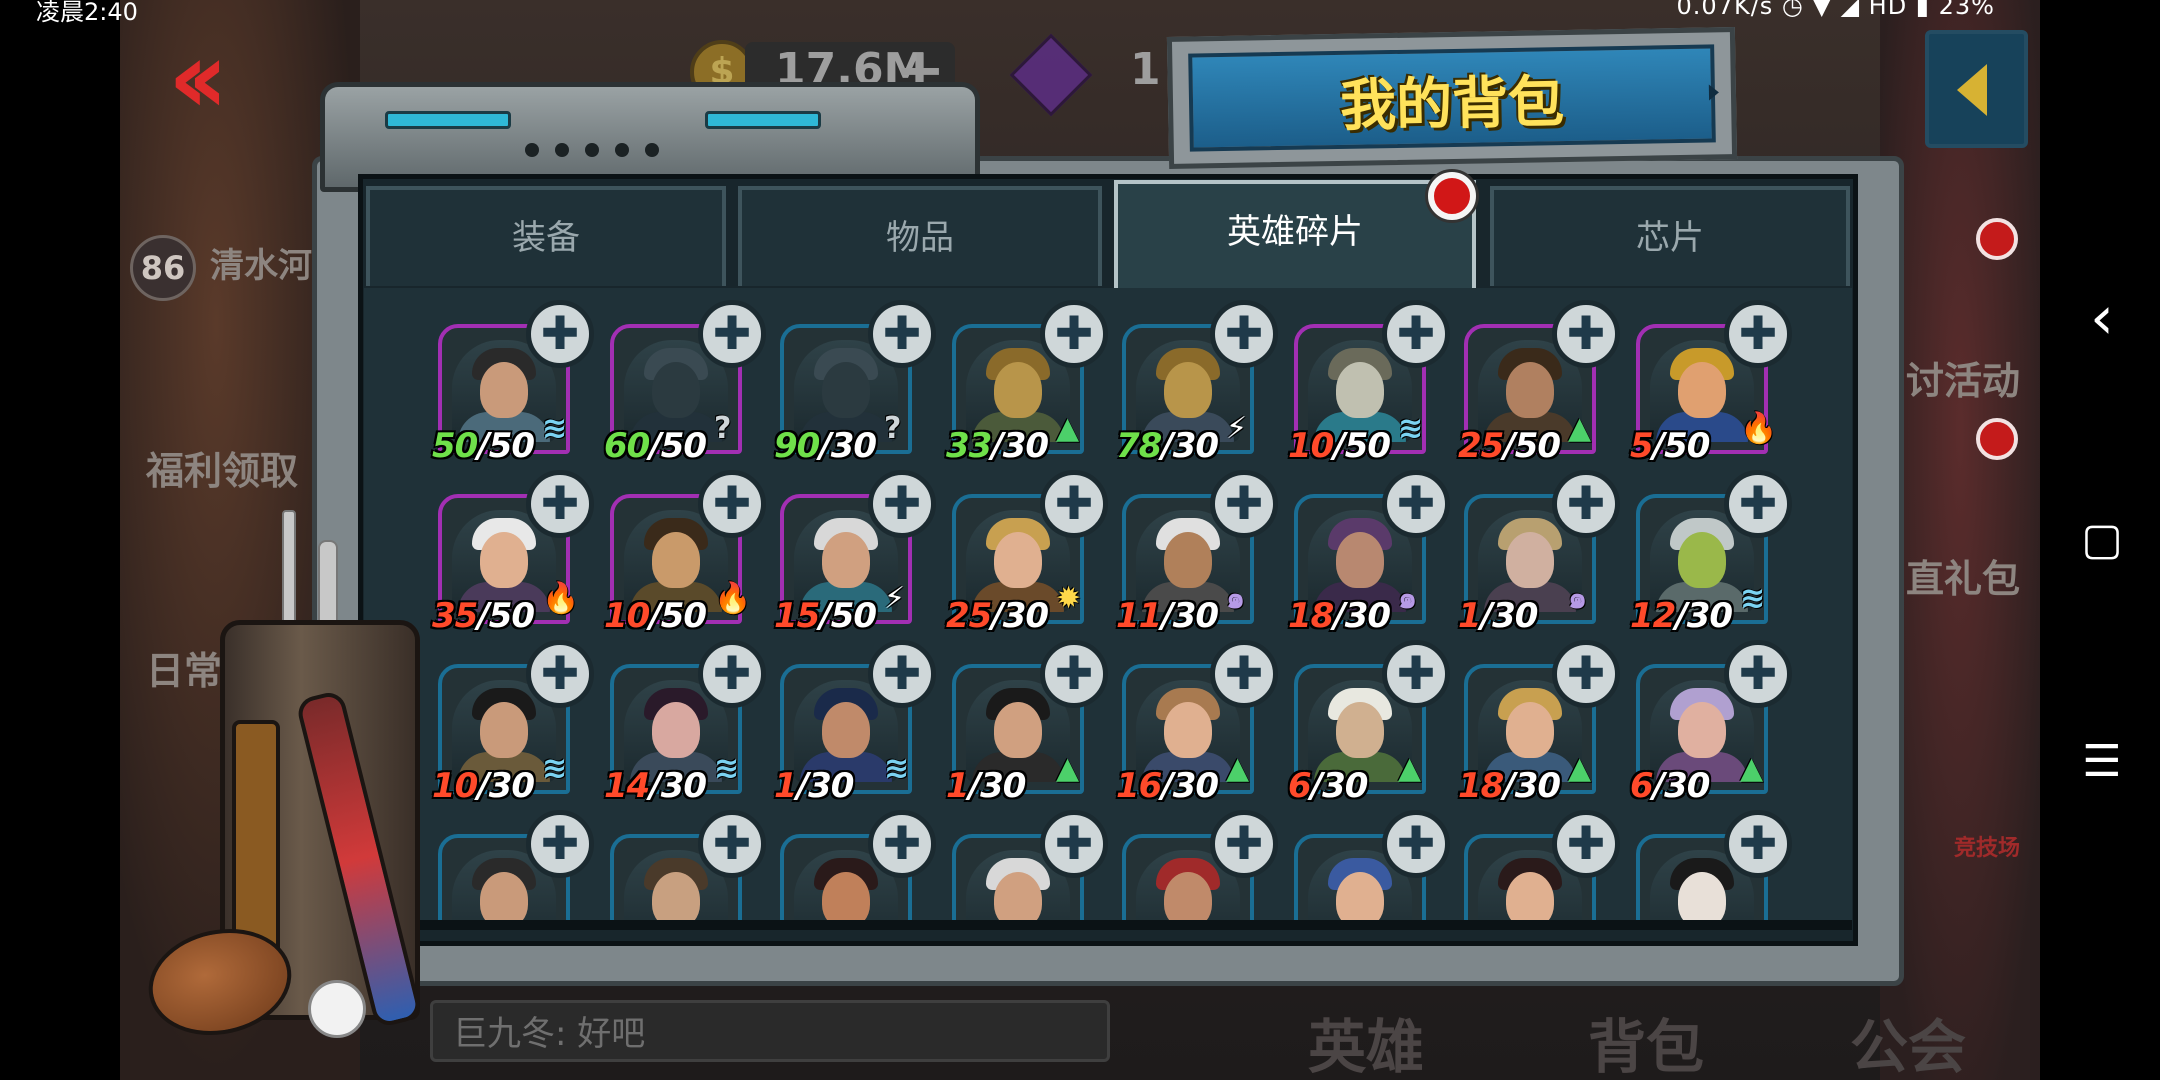 The image size is (2160, 1080). Describe the element at coordinates (1670, 236) in the screenshot. I see `tab-chips: 芯片` at that location.